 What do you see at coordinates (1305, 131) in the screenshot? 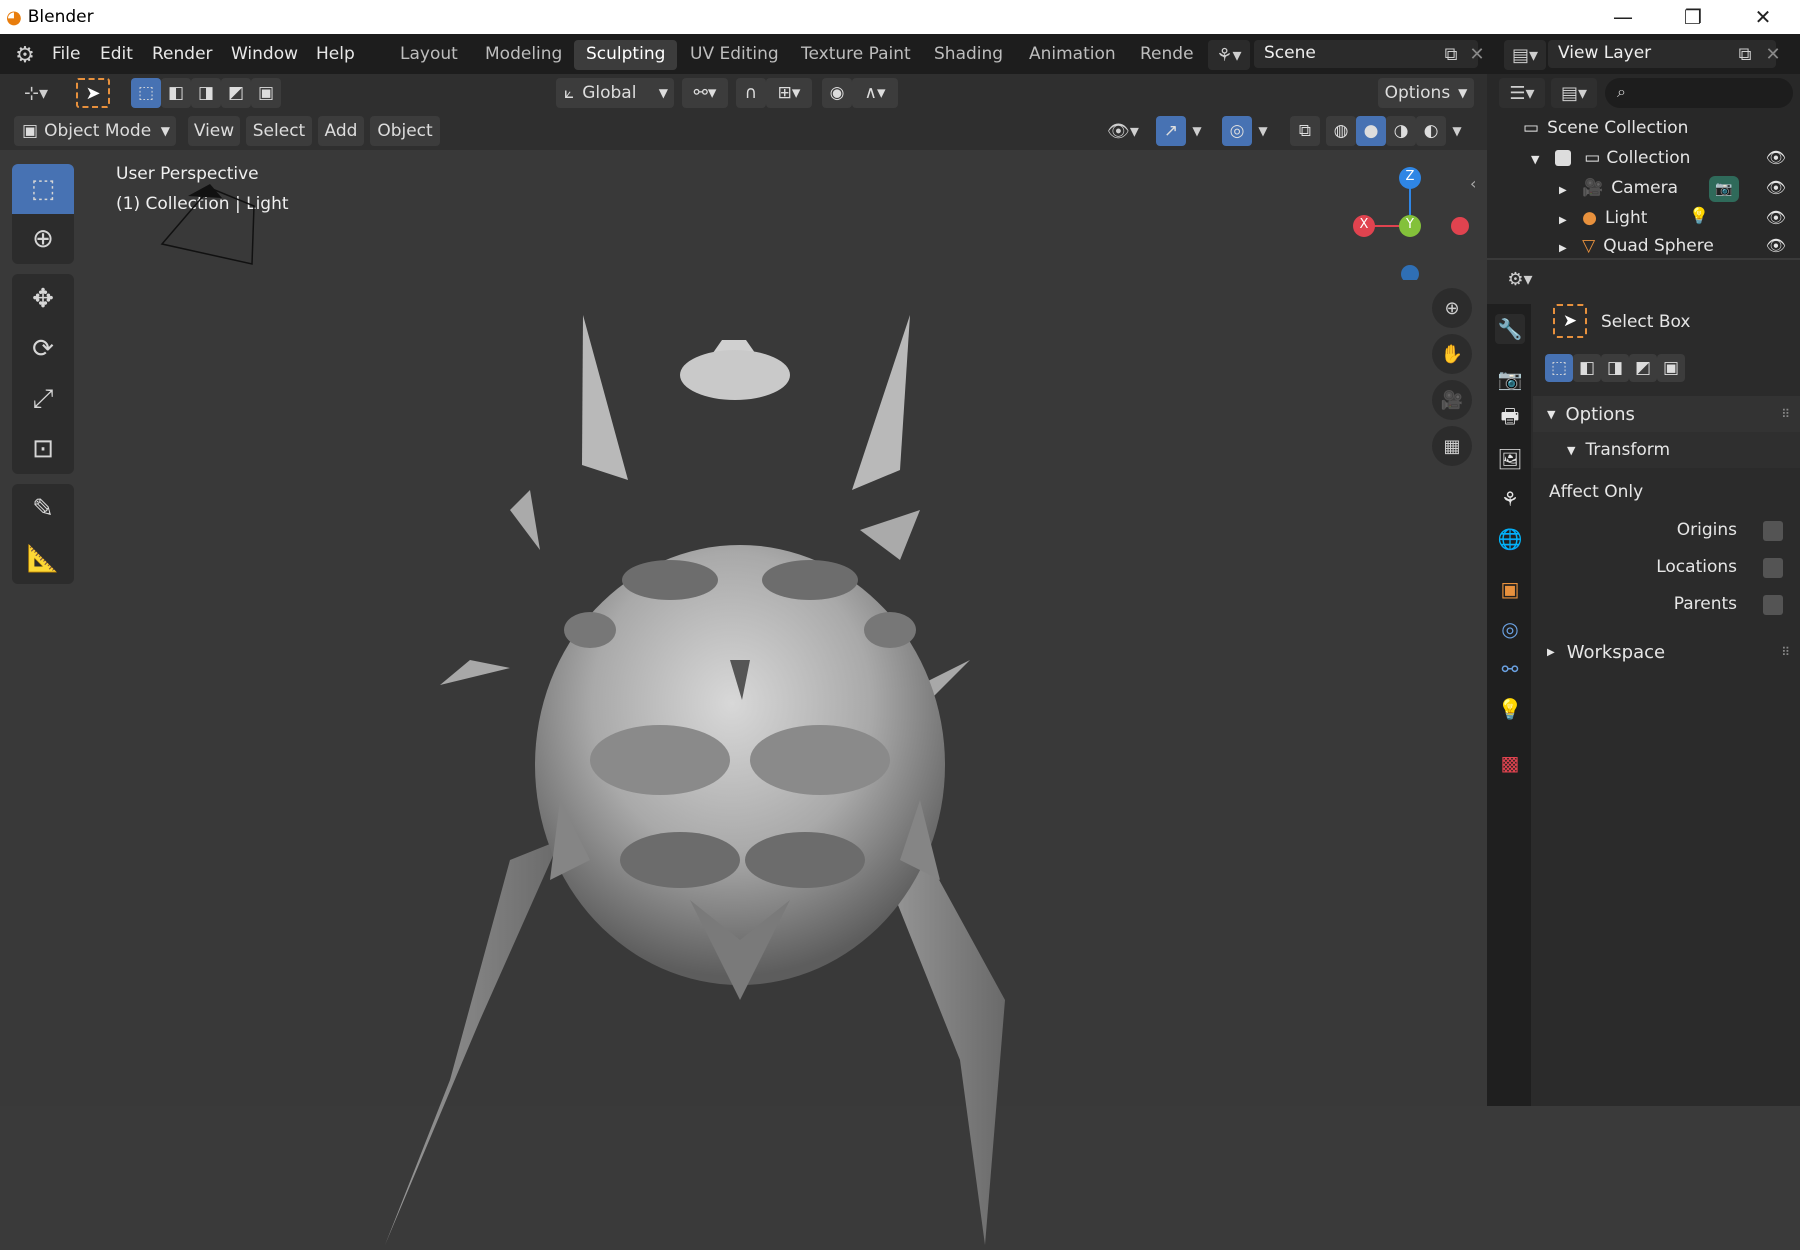
I see `xray-toggle-icon: ⧉` at bounding box center [1305, 131].